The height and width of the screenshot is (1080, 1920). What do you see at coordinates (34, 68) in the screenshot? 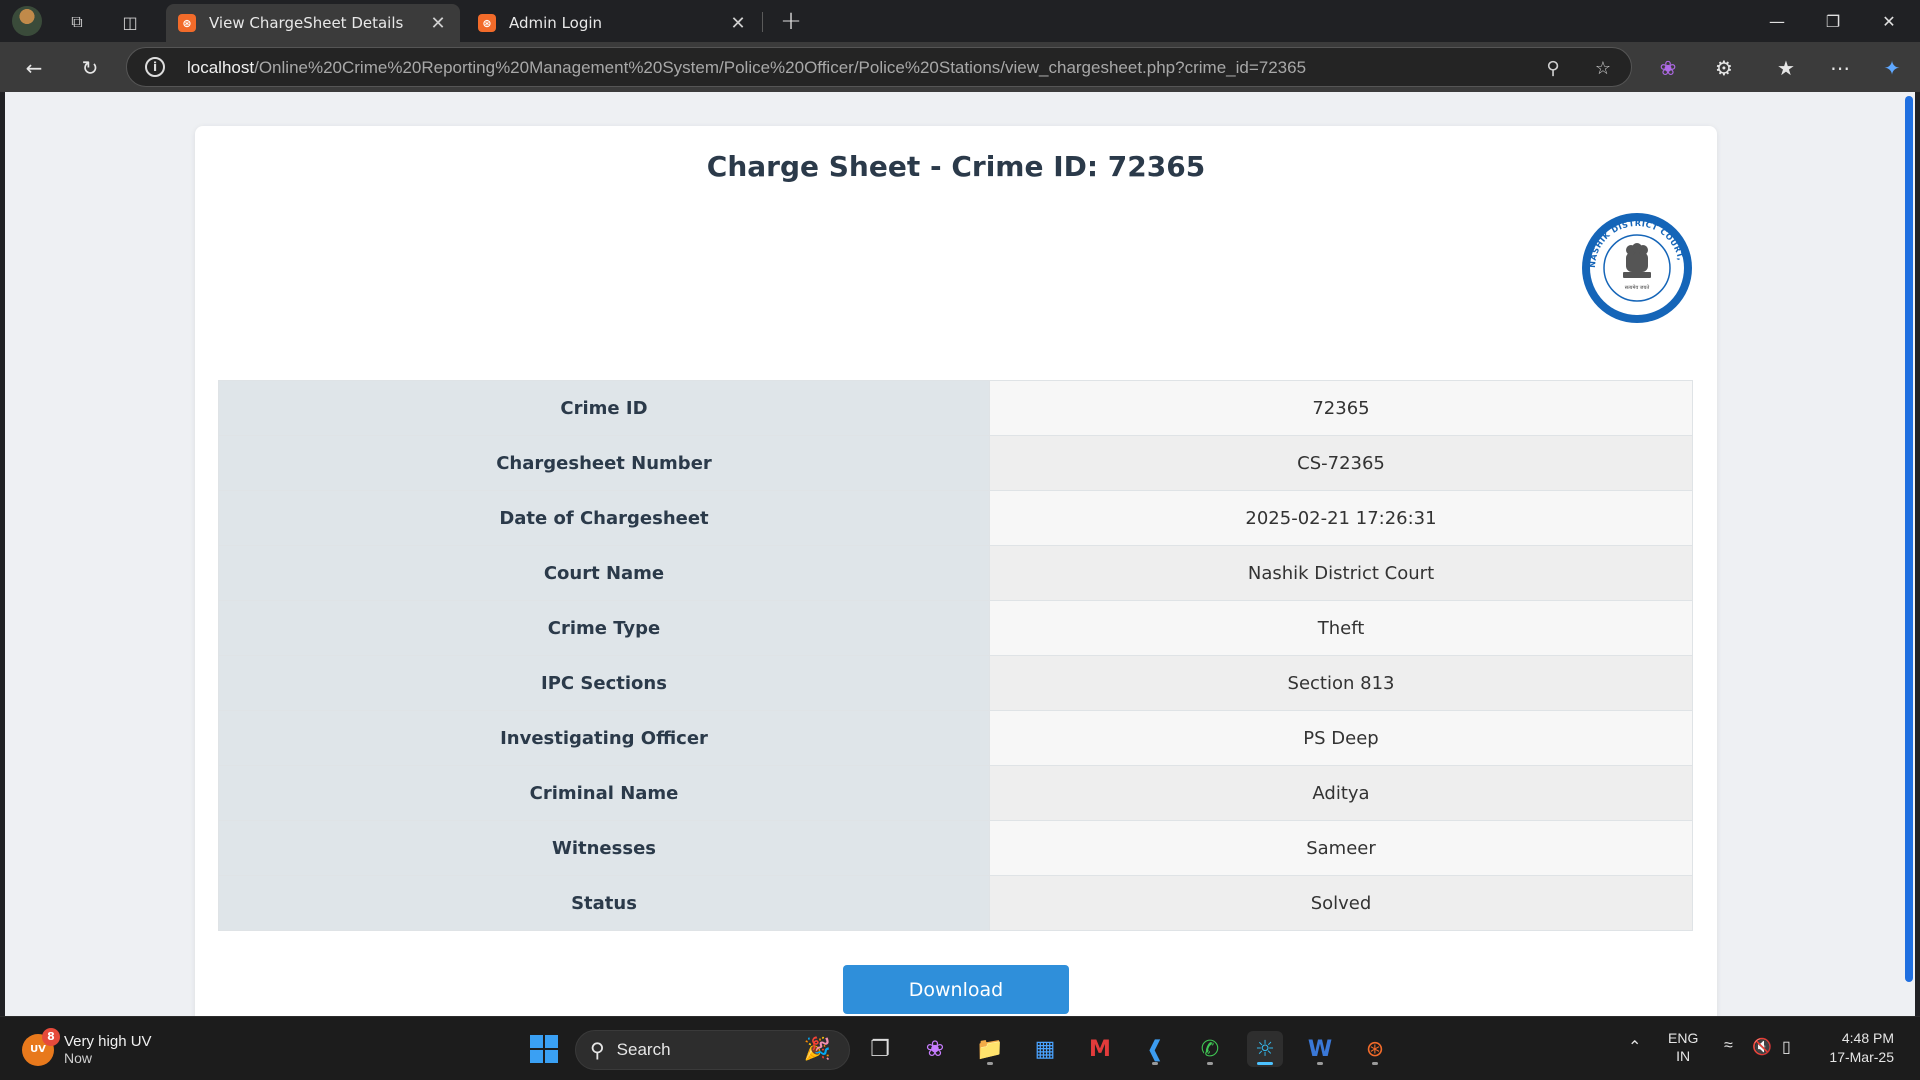
I see `back-button: ←` at bounding box center [34, 68].